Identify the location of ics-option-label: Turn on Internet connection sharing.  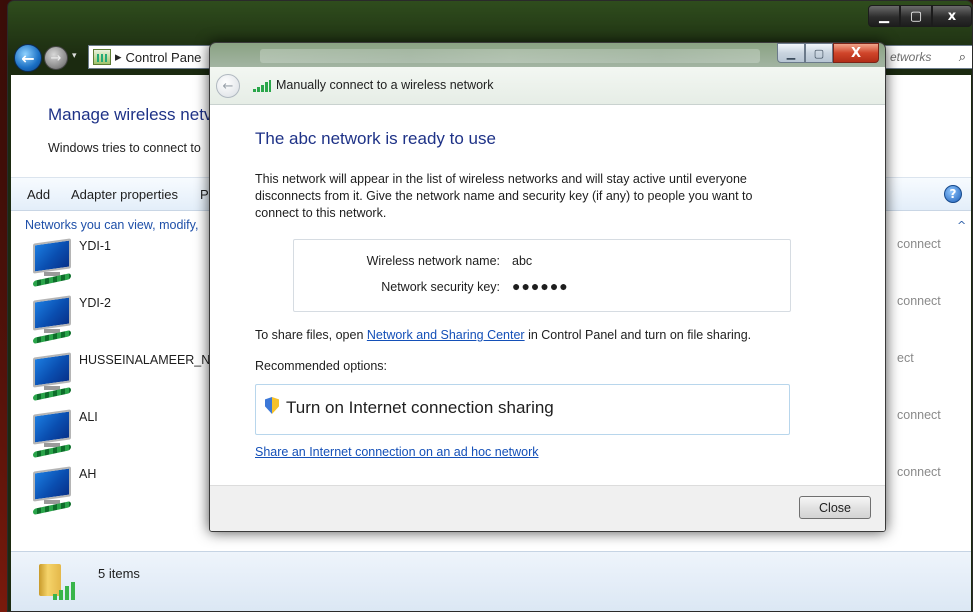
(420, 407).